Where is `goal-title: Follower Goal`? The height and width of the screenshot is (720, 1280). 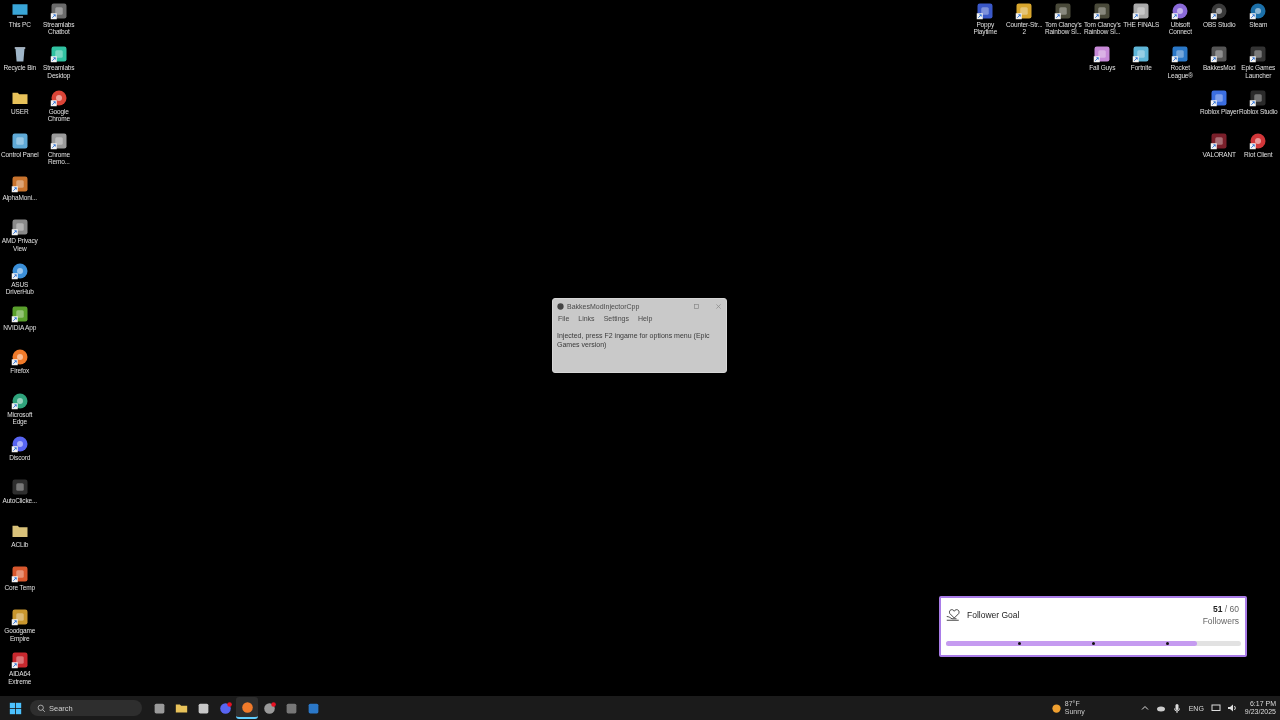
goal-title: Follower Goal is located at coordinates (994, 615).